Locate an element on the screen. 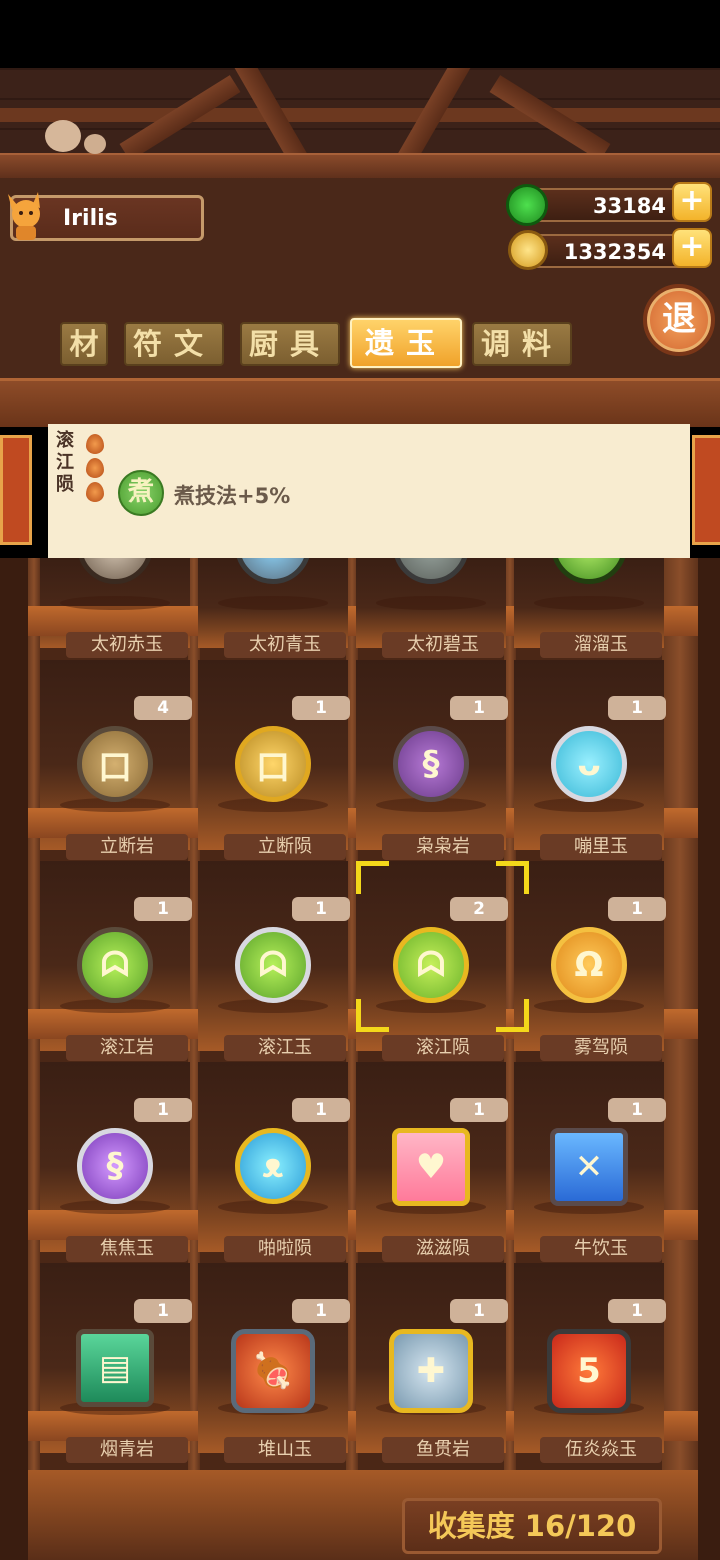  cabinet-side-right is located at coordinates (709, 1059).